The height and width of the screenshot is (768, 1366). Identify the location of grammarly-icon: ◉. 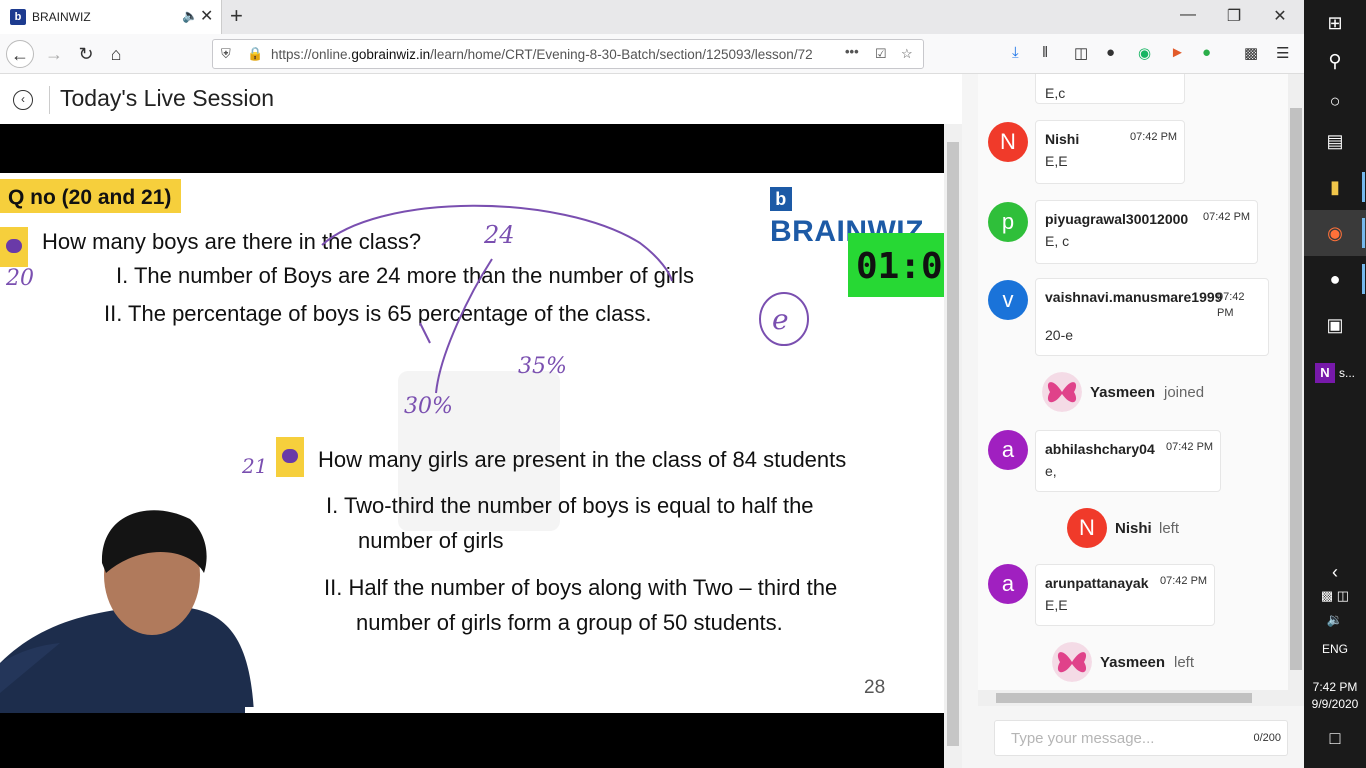
(1144, 53).